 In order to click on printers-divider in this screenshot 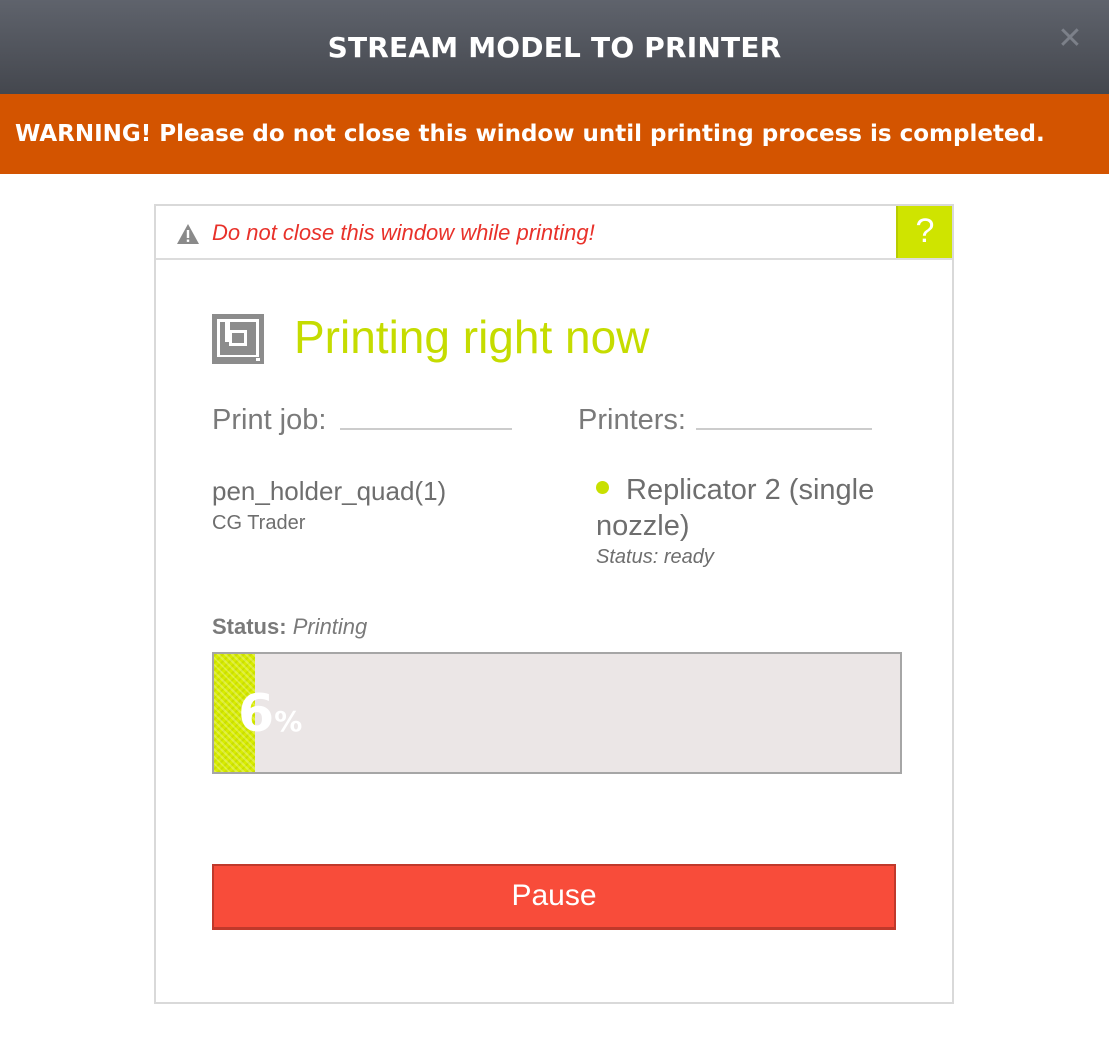, I will do `click(784, 429)`.